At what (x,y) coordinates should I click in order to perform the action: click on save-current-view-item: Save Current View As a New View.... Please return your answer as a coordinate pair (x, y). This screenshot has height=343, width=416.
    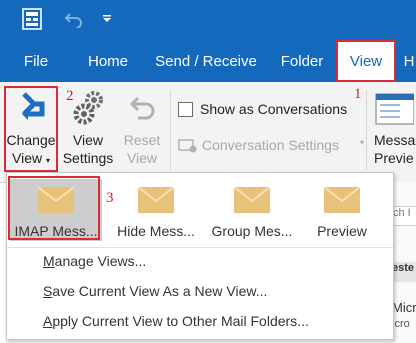
    Looking at the image, I should click on (155, 291).